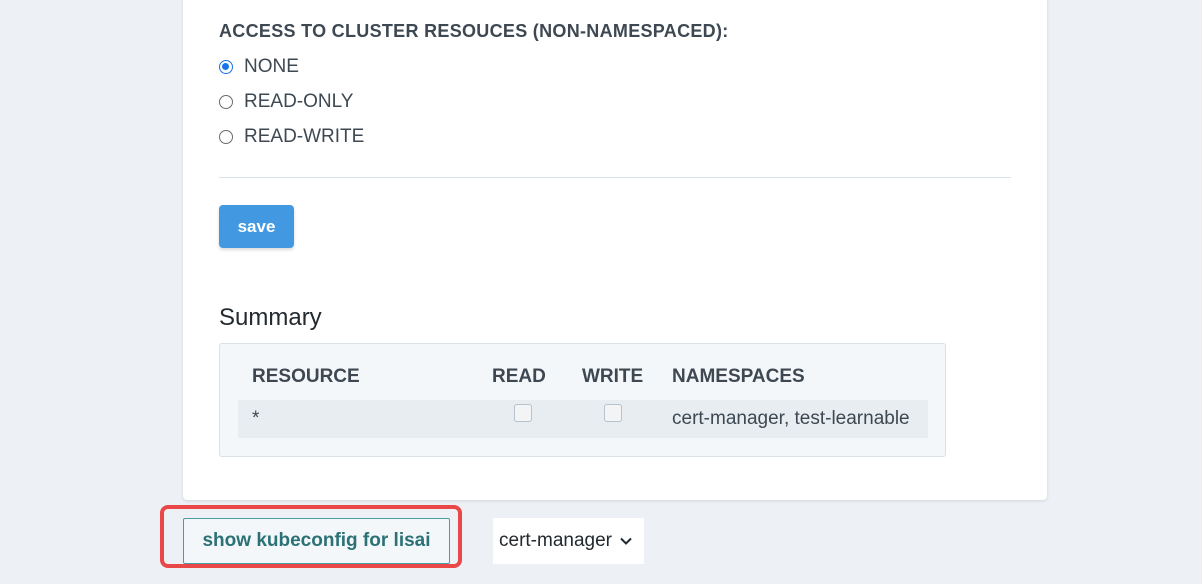 This screenshot has height=584, width=1202. What do you see at coordinates (226, 137) in the screenshot?
I see `radio-button-read-write` at bounding box center [226, 137].